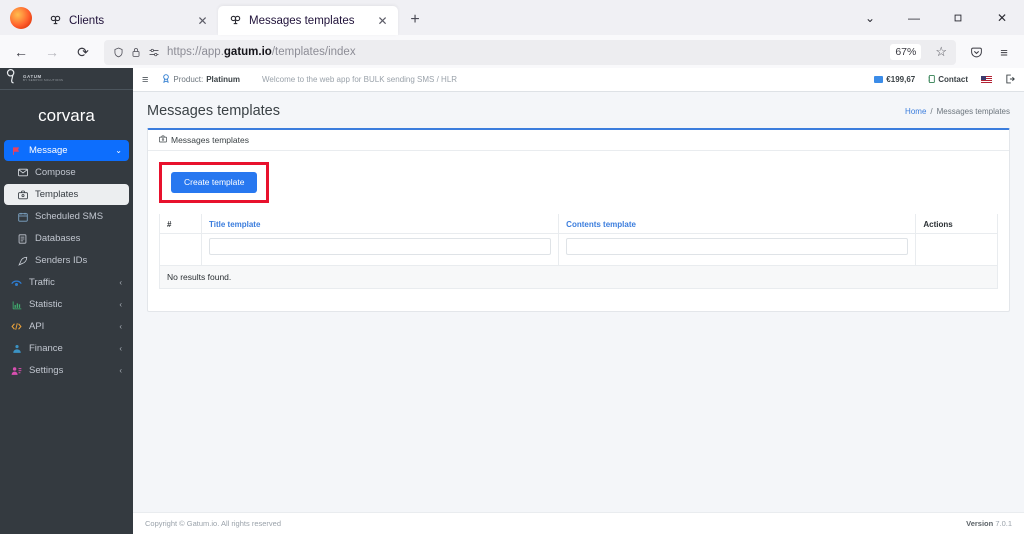  Describe the element at coordinates (66, 150) in the screenshot. I see `sidebar-item-message: Message ⌄` at that location.